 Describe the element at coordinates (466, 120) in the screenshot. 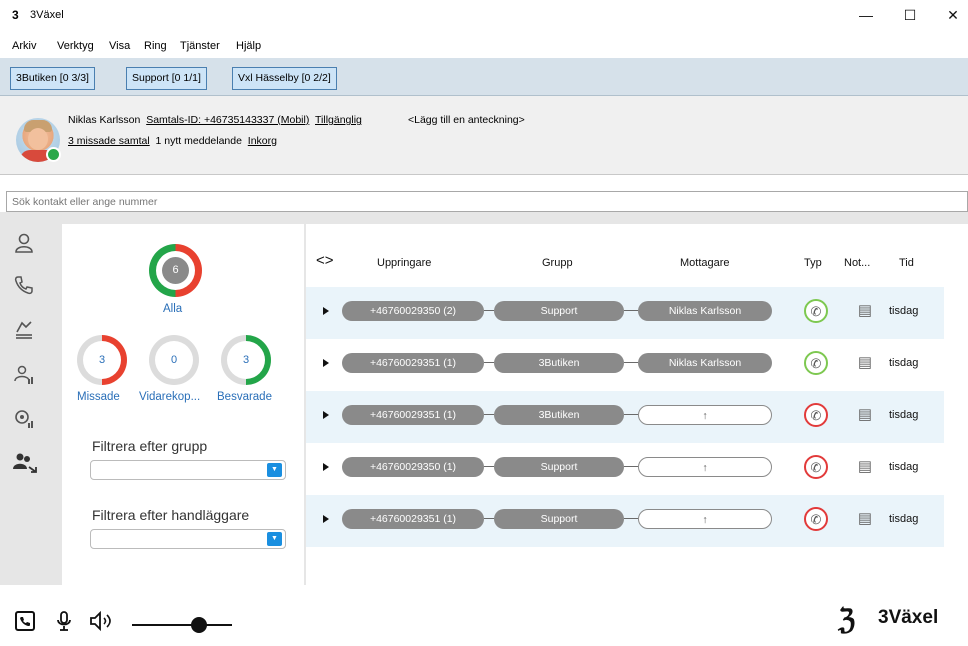

I see `note-prompt: <Lägg till en anteckning>` at that location.